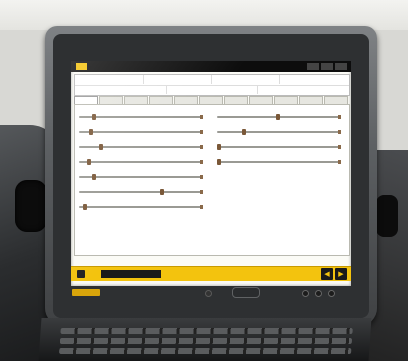  I want to click on parameter-column-right, so click(279, 139).